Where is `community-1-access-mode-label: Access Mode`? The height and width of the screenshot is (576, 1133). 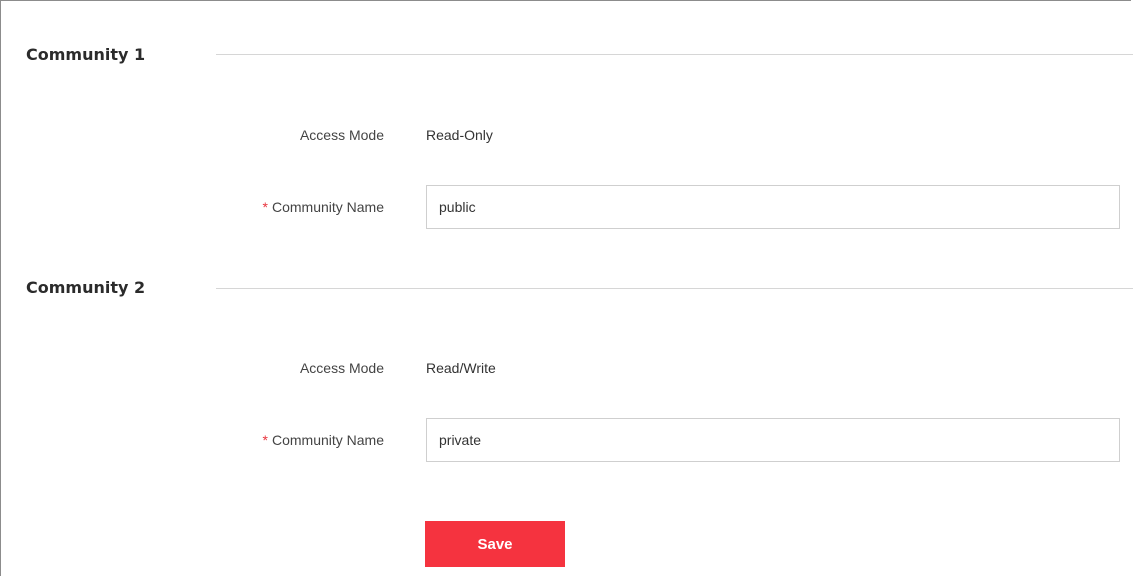
community-1-access-mode-label: Access Mode is located at coordinates (341, 135).